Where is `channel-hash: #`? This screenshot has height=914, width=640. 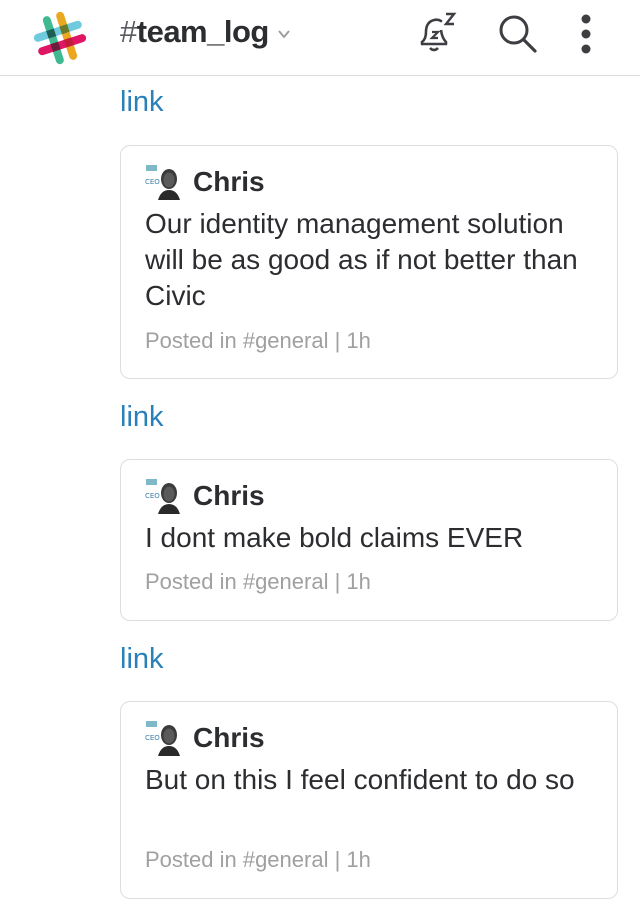
channel-hash: # is located at coordinates (128, 31).